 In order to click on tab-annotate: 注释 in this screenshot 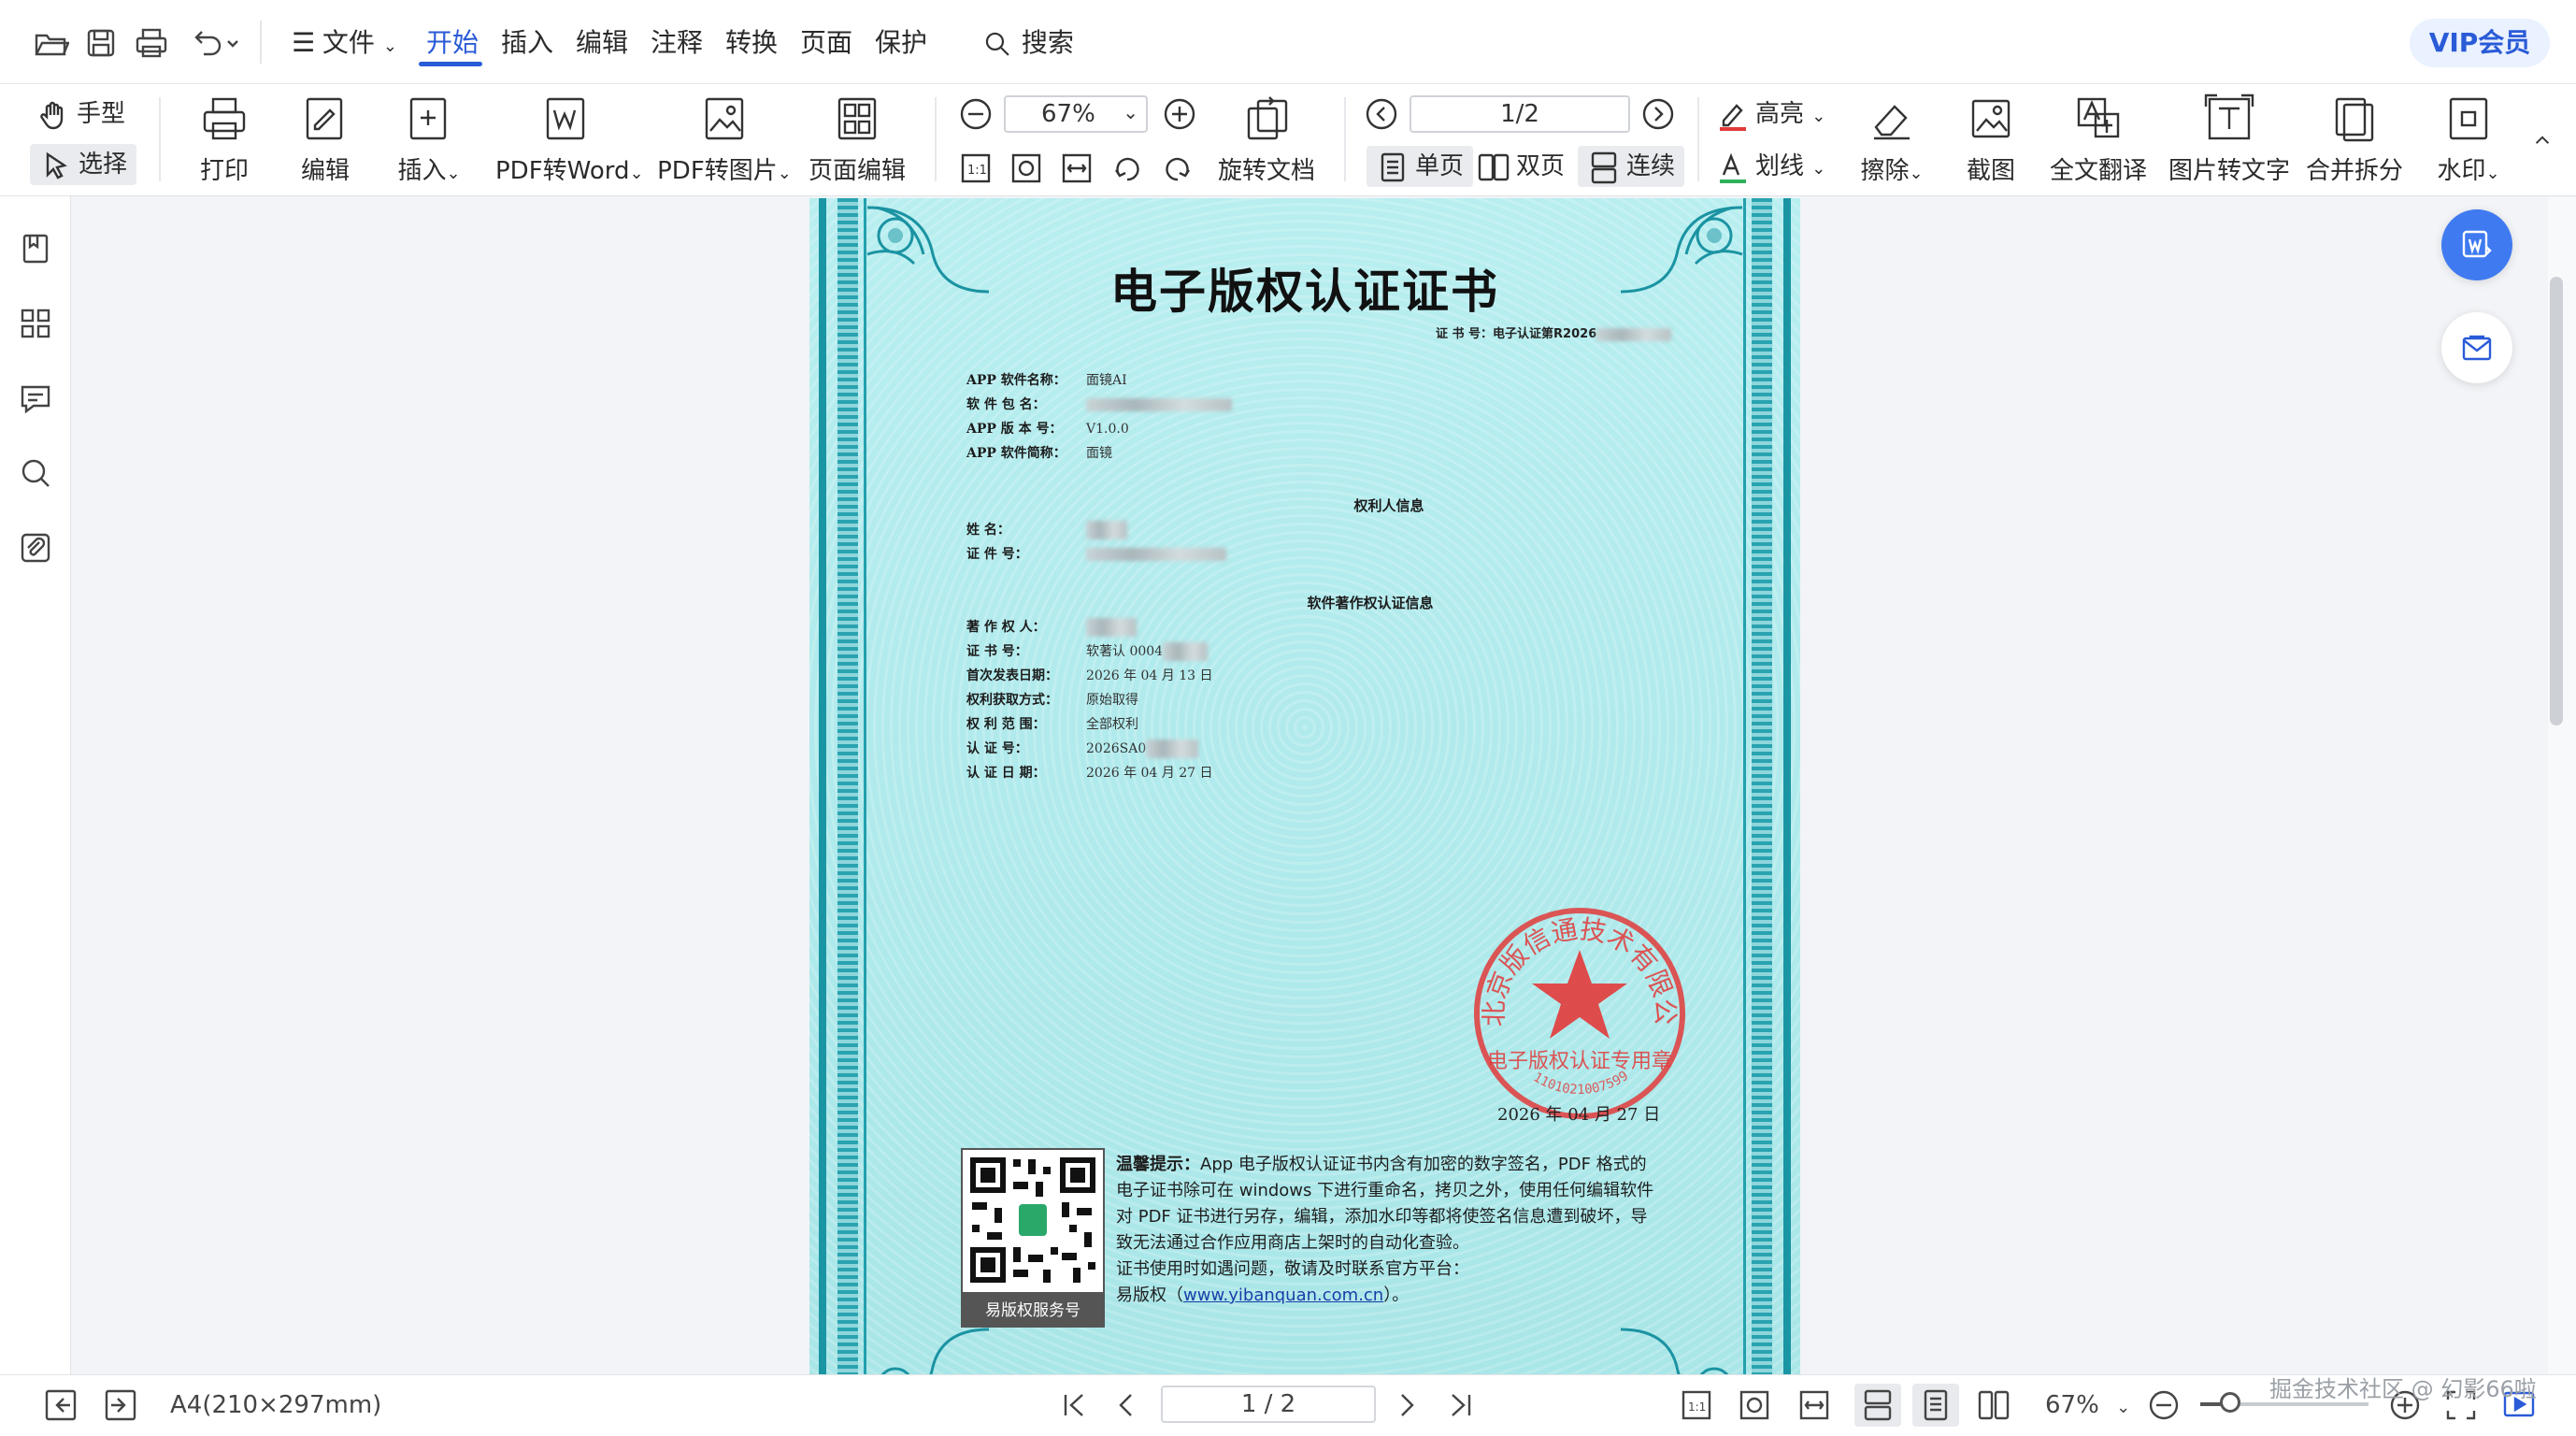, I will do `click(677, 43)`.